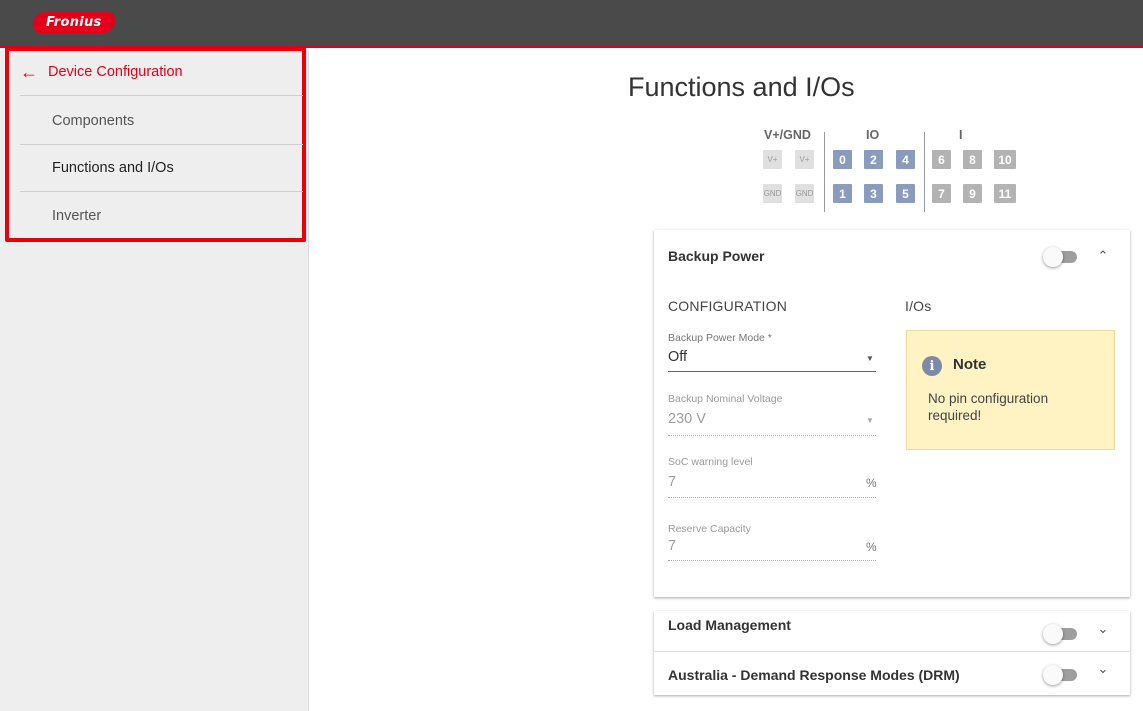 Image resolution: width=1143 pixels, height=711 pixels. What do you see at coordinates (93, 121) in the screenshot?
I see `sidebar-item-label: Components` at bounding box center [93, 121].